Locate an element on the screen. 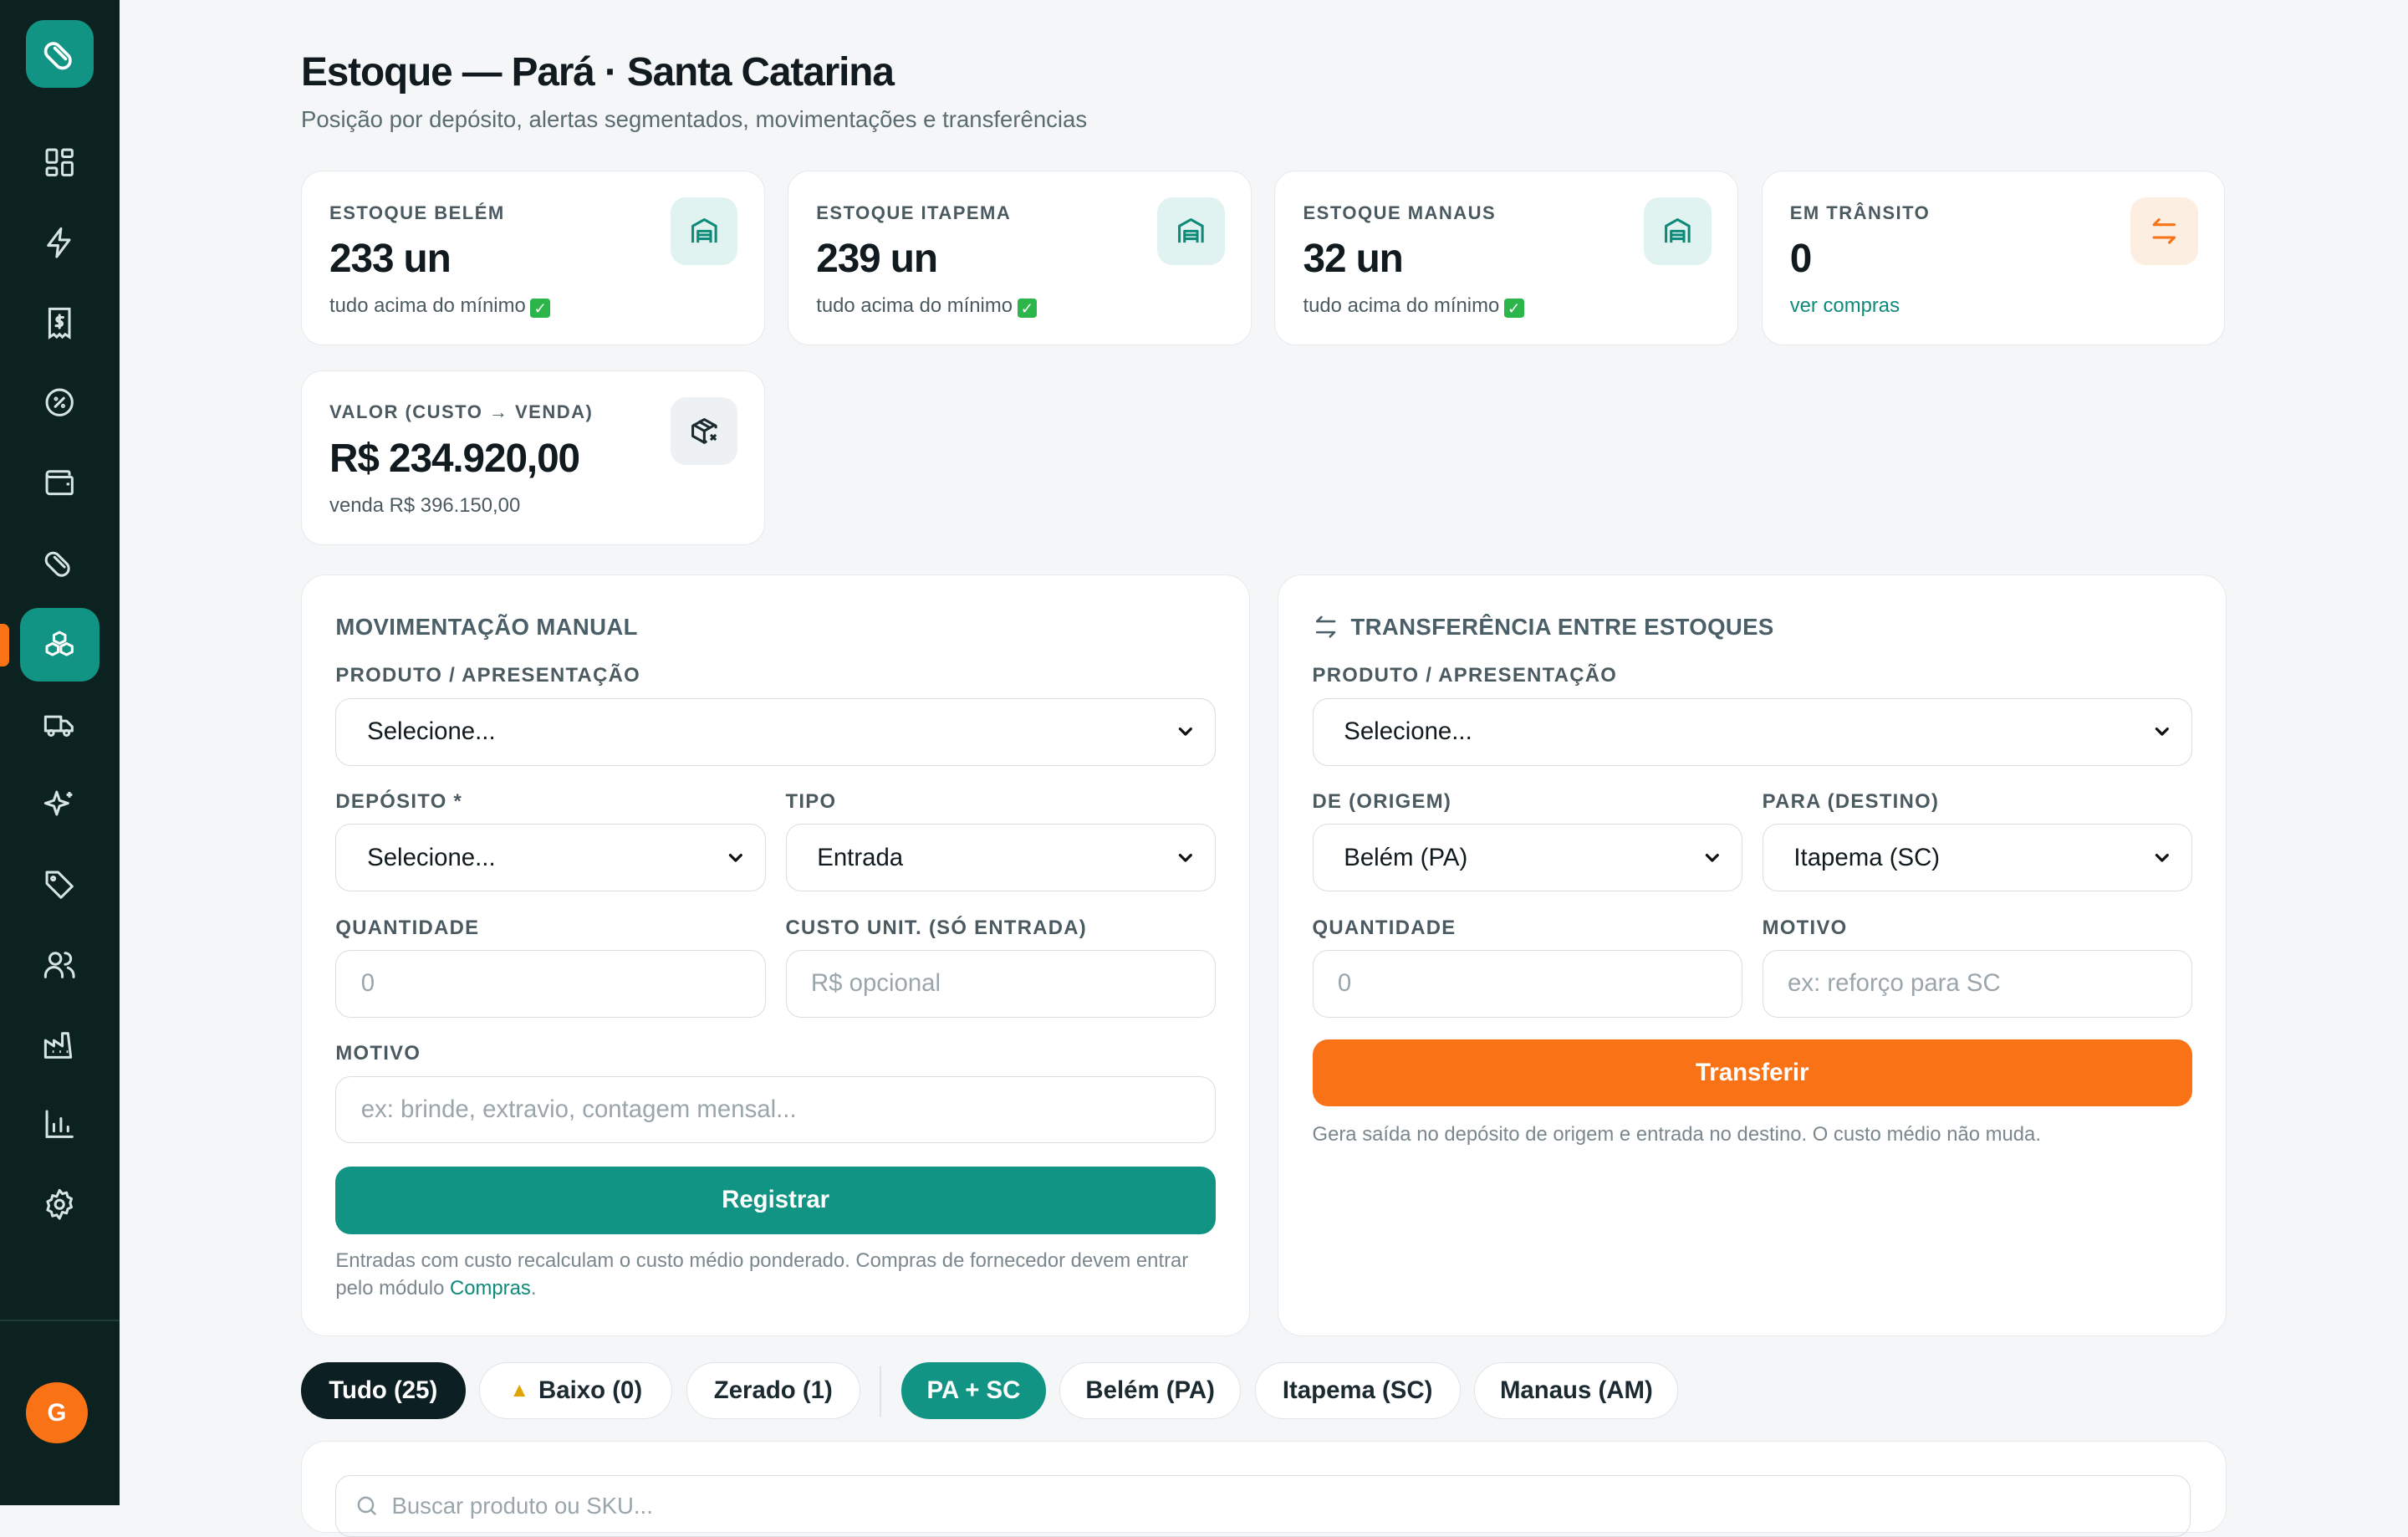 Image resolution: width=2408 pixels, height=1537 pixels. page-title: Estoque — Pará · Santa Catarina is located at coordinates (598, 71).